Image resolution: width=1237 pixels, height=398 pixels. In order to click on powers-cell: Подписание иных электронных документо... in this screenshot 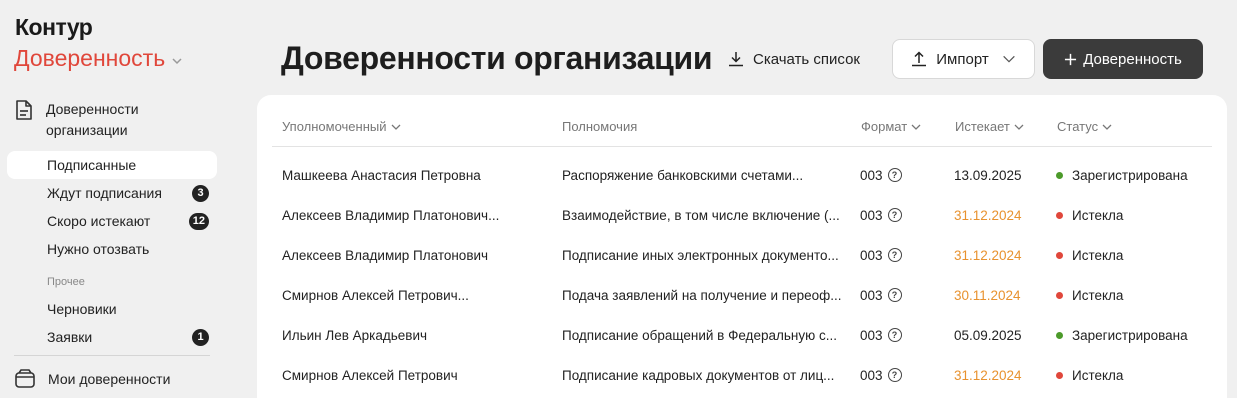, I will do `click(704, 255)`.